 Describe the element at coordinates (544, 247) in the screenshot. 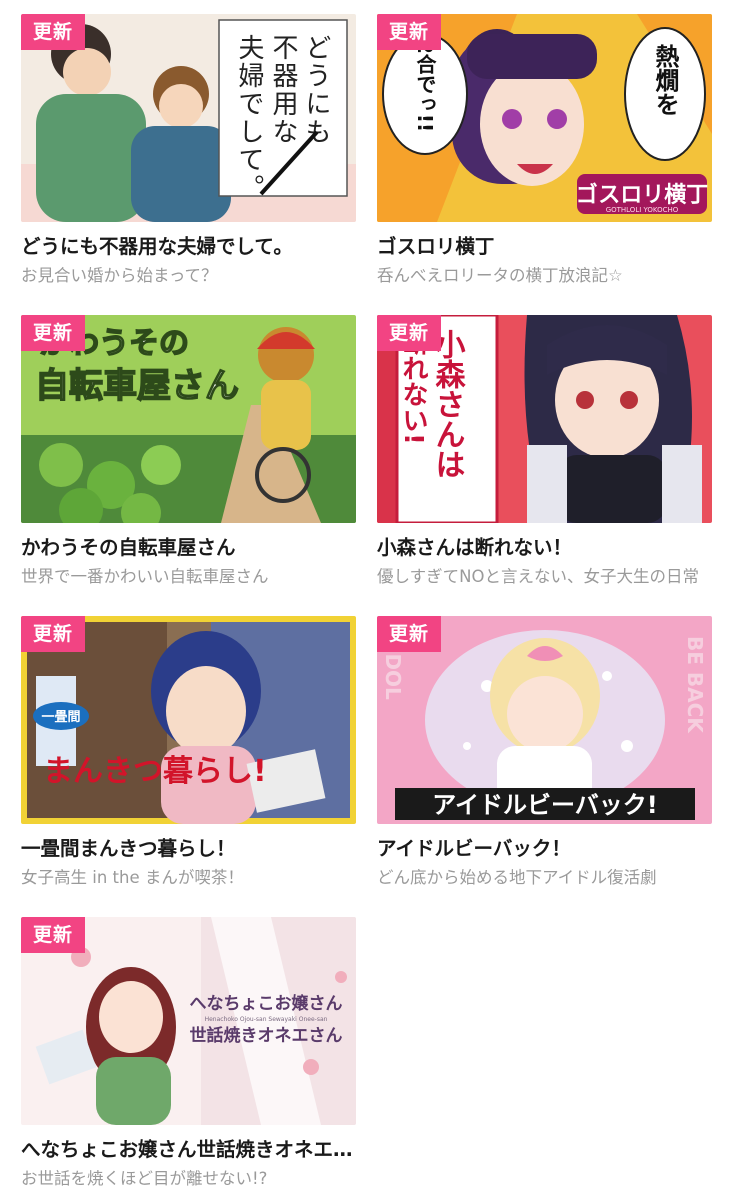

I see `comic-title: ゴスロリ横丁` at that location.